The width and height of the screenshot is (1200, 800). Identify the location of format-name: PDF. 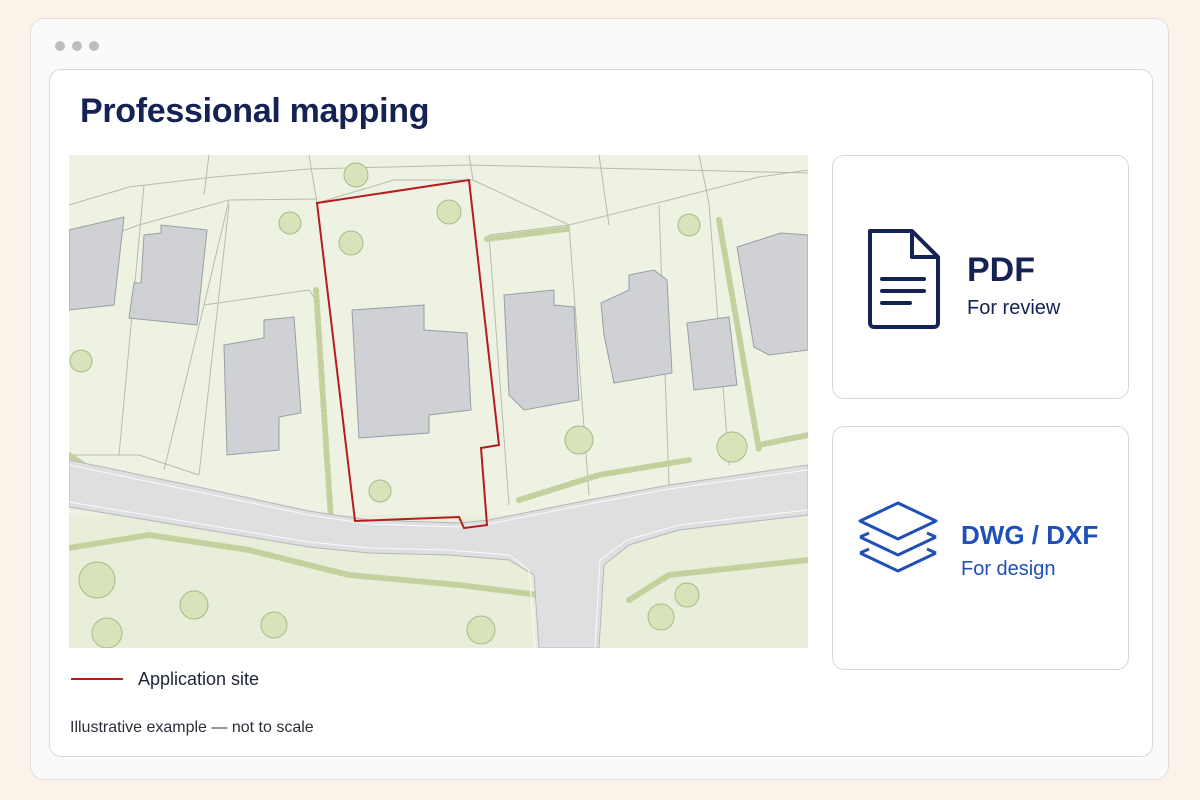
(1001, 270).